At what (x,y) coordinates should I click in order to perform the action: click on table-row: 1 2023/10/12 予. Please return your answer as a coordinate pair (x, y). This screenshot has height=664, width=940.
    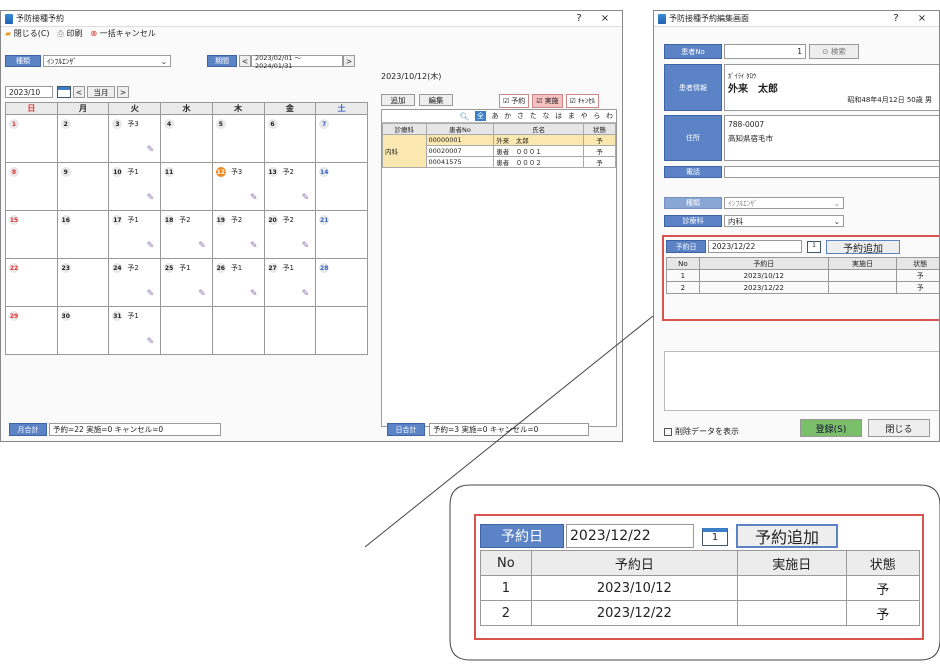
    Looking at the image, I should click on (700, 588).